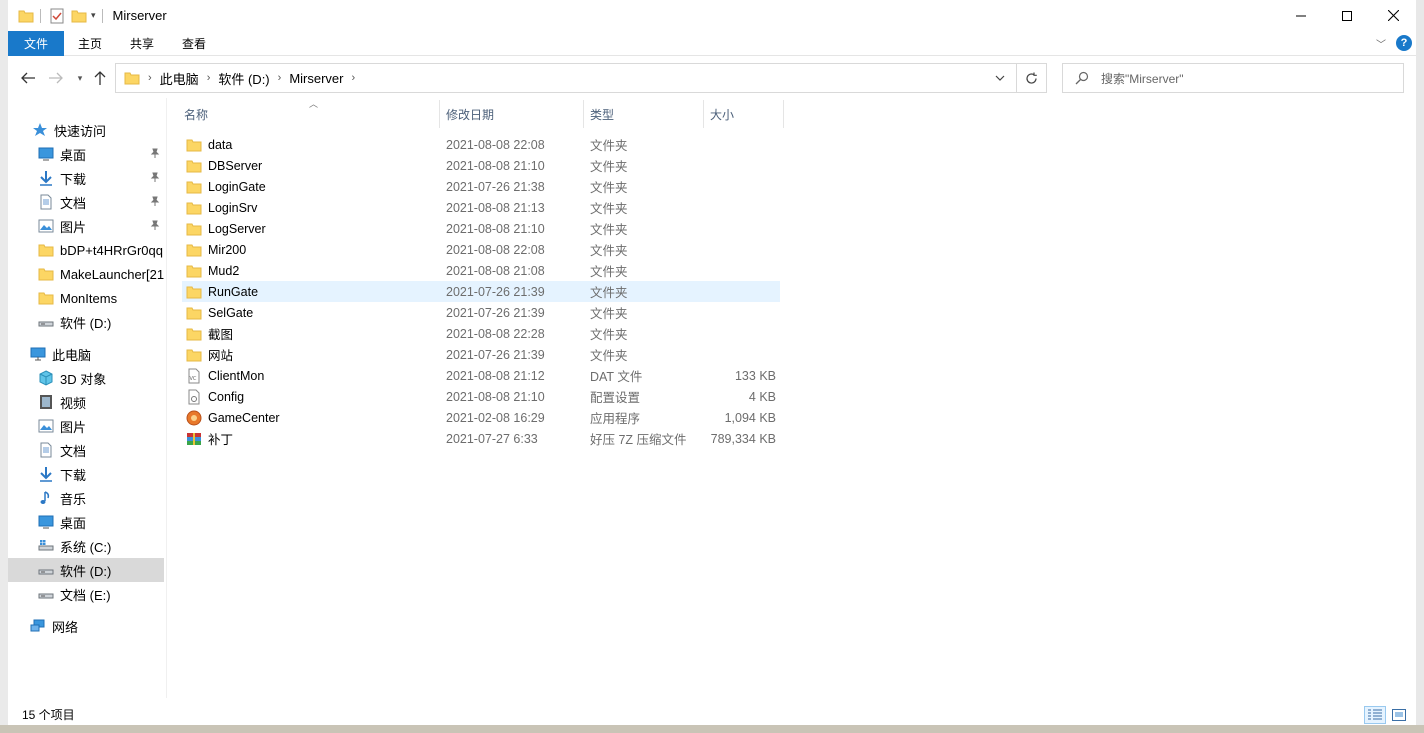  I want to click on file-row: GameCenter 2021-02-08 16:29 应用程序 1,094 KB, so click(481, 417).